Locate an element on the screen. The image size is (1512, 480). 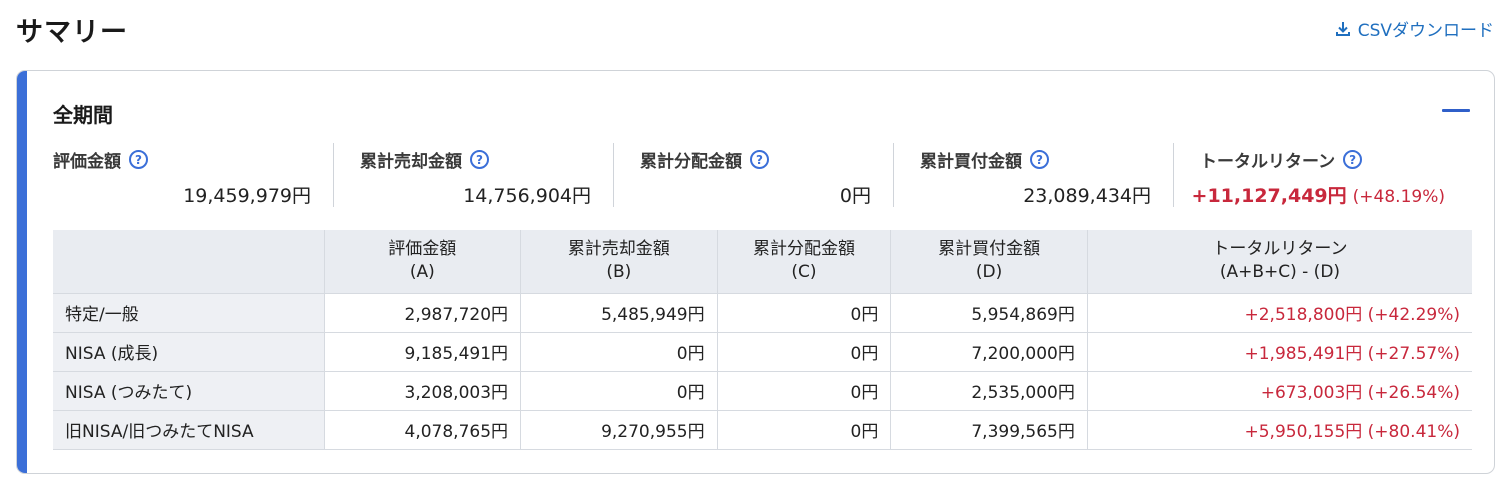
cell-sales: 5,485,949円 is located at coordinates (619, 312).